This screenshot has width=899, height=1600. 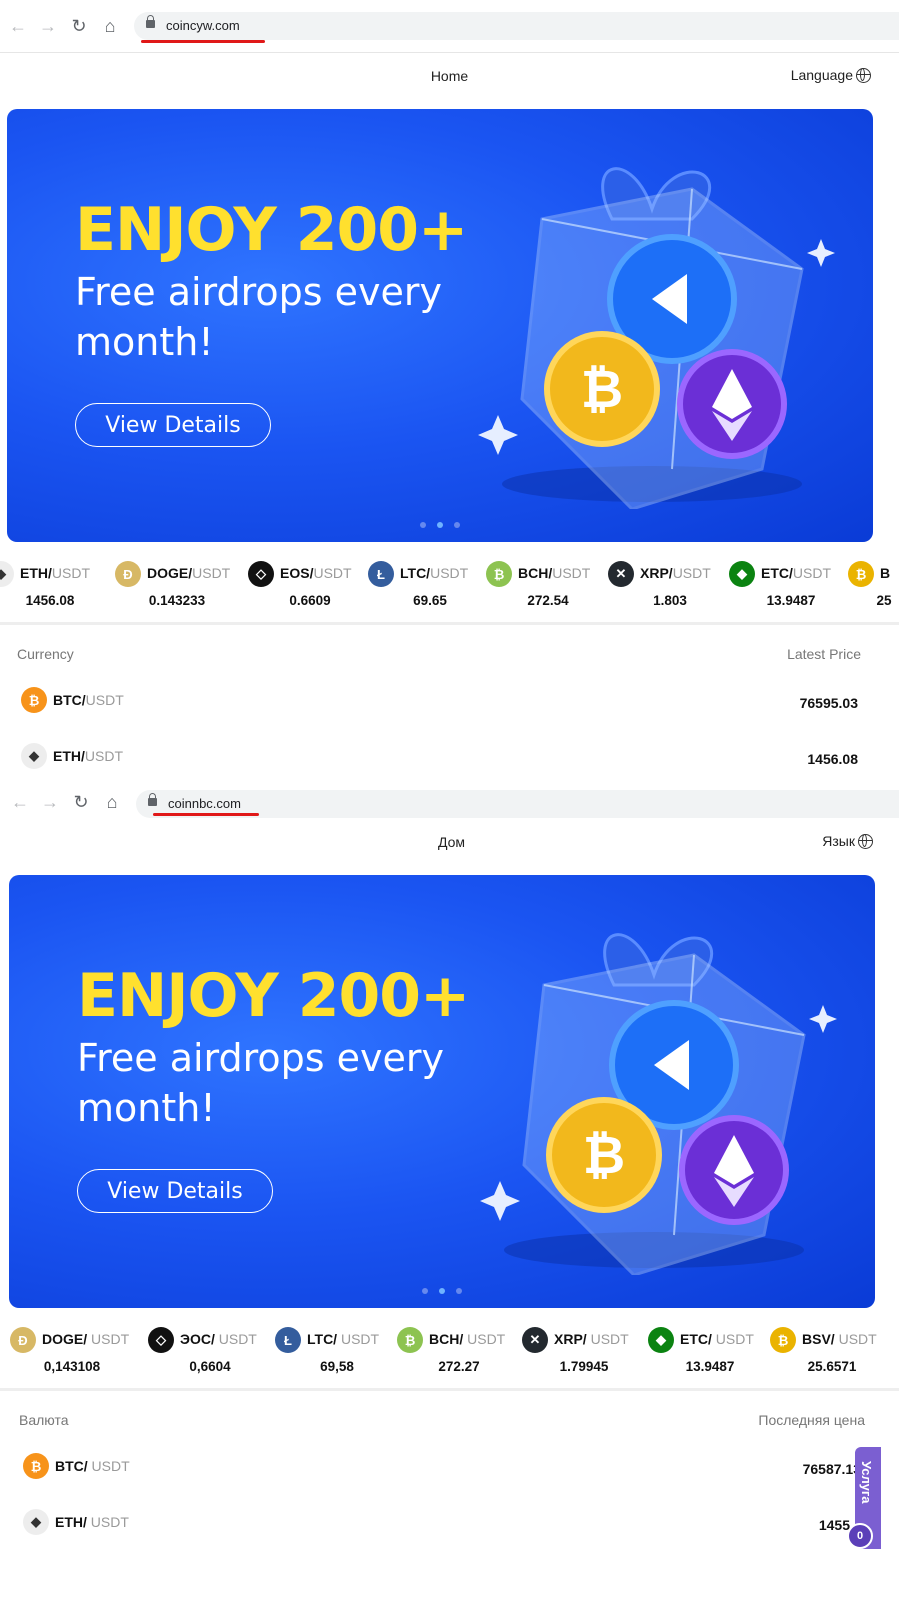 What do you see at coordinates (656, 573) in the screenshot?
I see `ticker-base: XRP/` at bounding box center [656, 573].